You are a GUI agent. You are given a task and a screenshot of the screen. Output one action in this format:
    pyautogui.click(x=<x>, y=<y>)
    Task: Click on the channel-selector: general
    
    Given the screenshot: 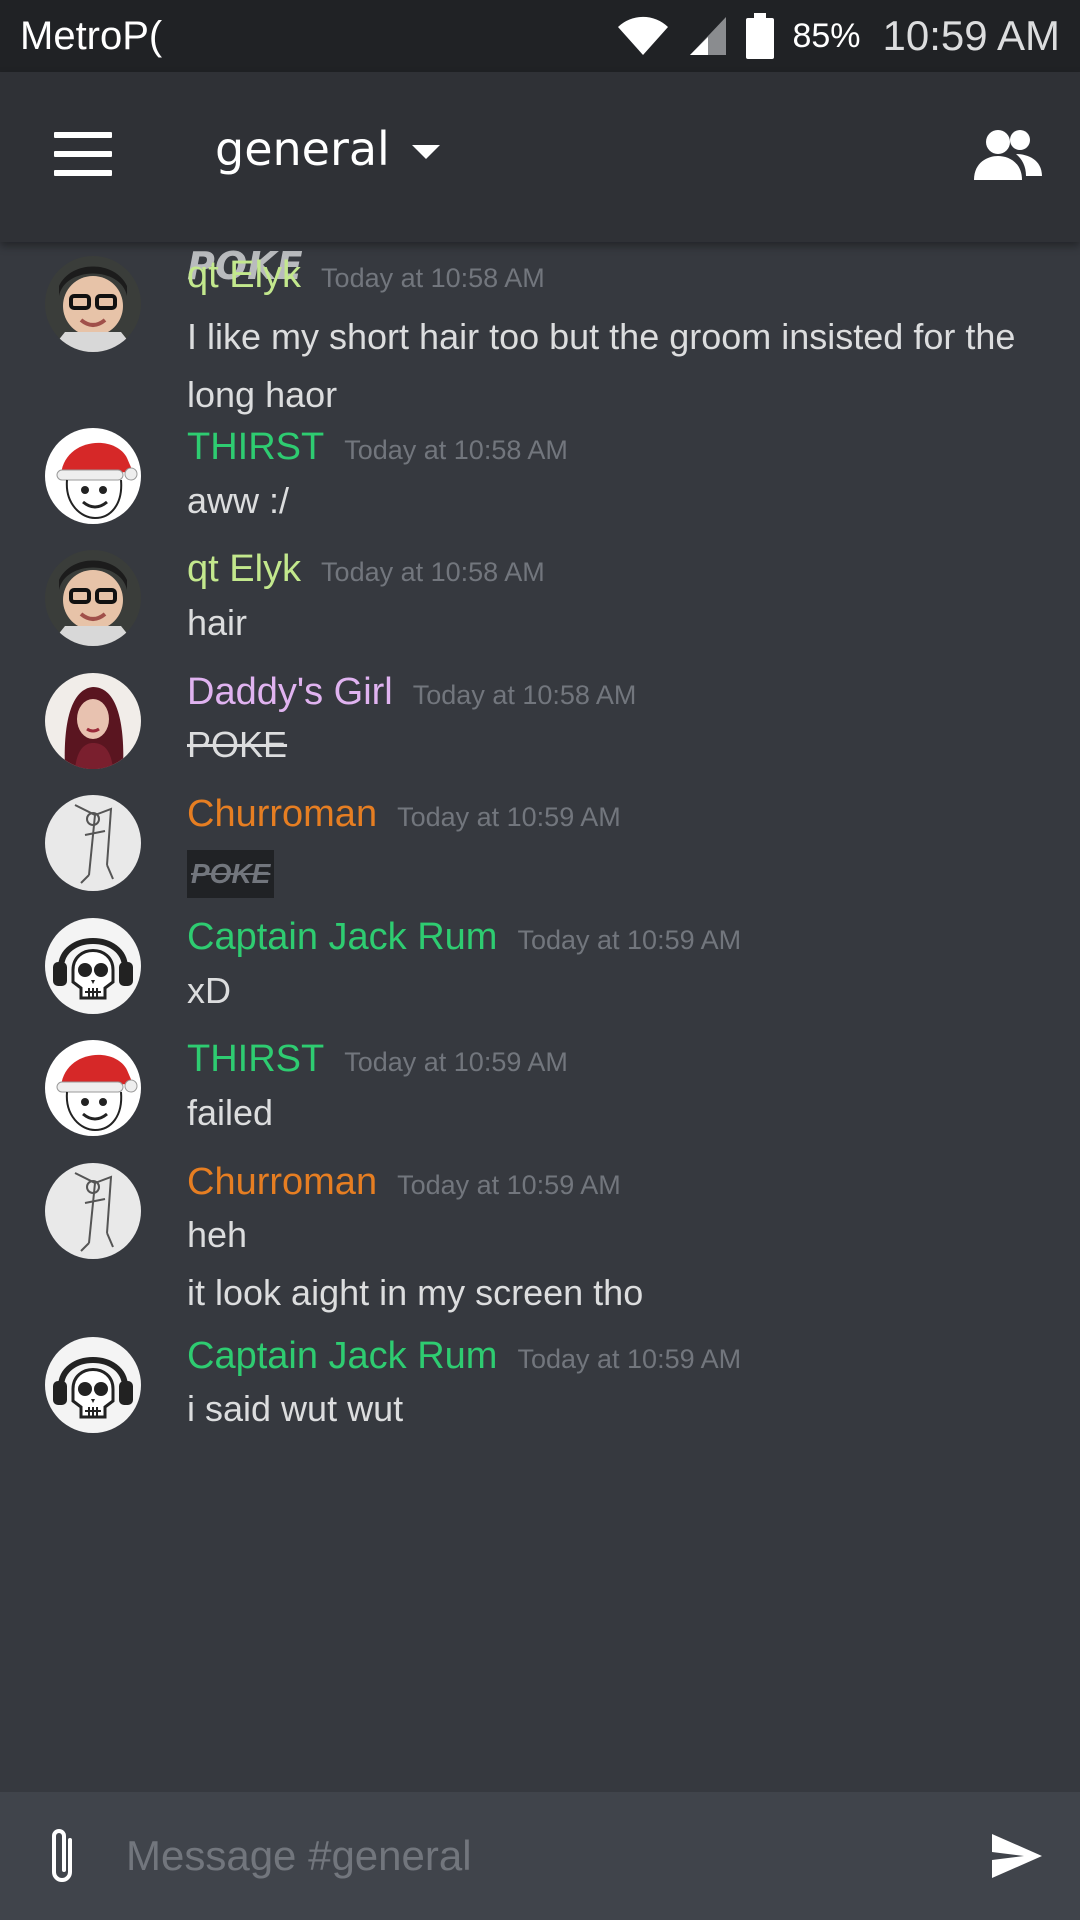 What is the action you would take?
    pyautogui.click(x=327, y=149)
    